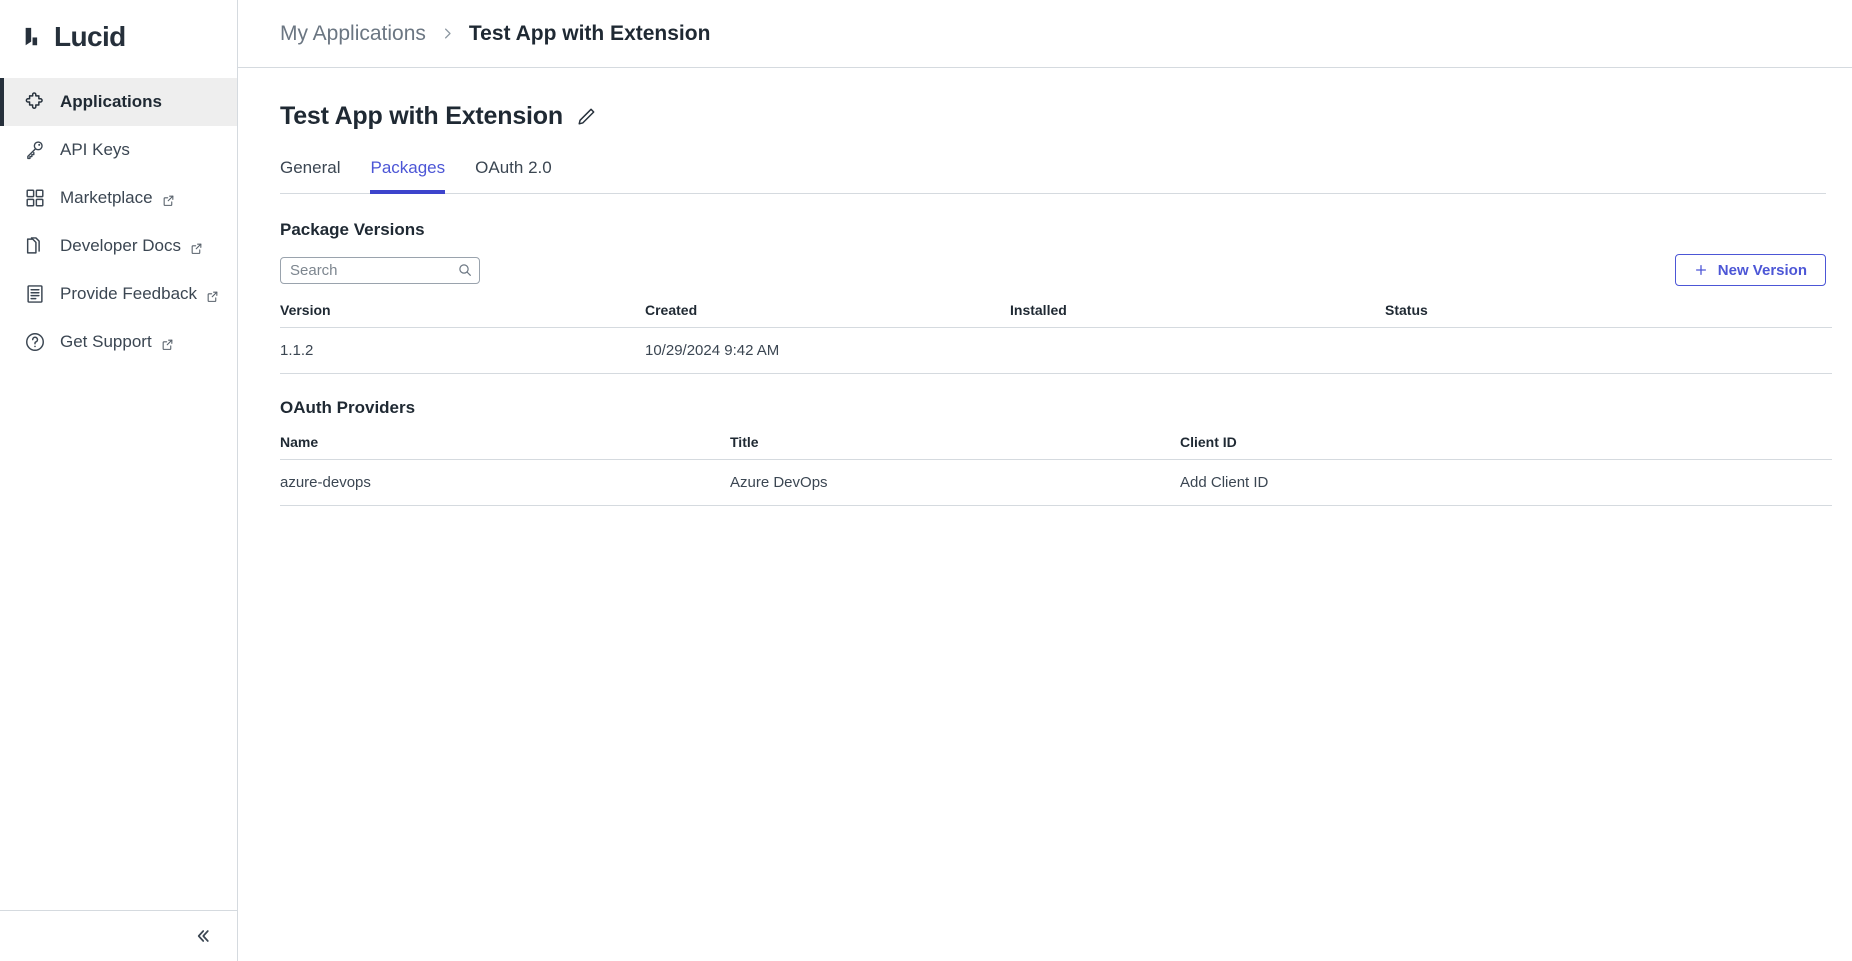  I want to click on table-header-row: Version Created Installed Status, so click(1056, 307).